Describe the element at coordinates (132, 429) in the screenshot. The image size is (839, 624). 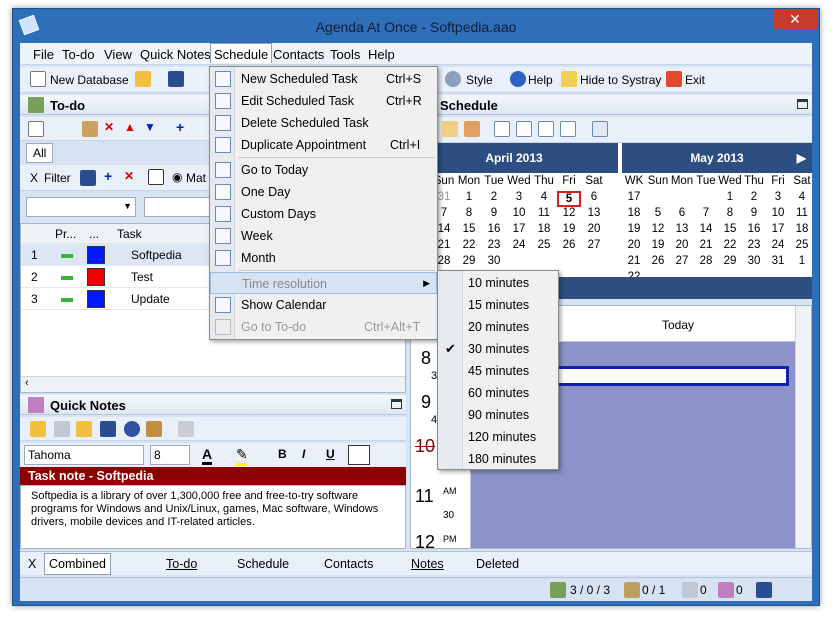
I see `clock-icon` at that location.